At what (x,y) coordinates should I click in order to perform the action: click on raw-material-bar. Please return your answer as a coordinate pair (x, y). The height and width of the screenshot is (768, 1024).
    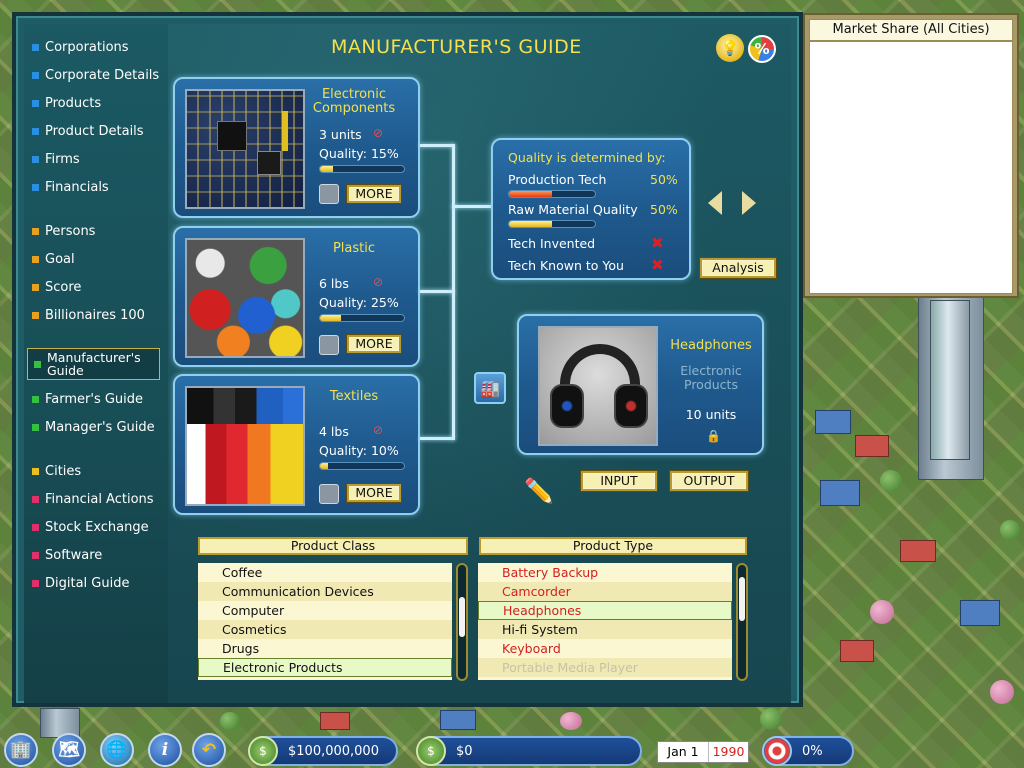
    Looking at the image, I should click on (552, 224).